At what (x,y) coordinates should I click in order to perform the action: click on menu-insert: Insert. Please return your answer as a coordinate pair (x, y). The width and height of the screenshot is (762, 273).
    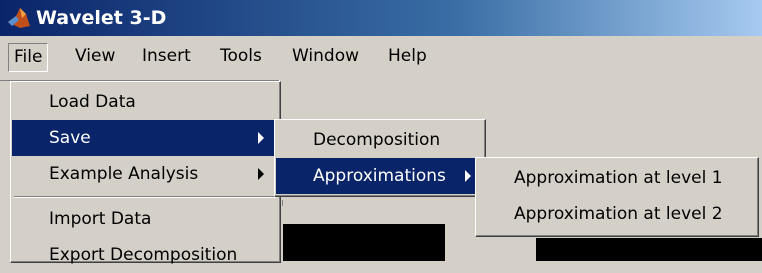
    Looking at the image, I should click on (166, 56).